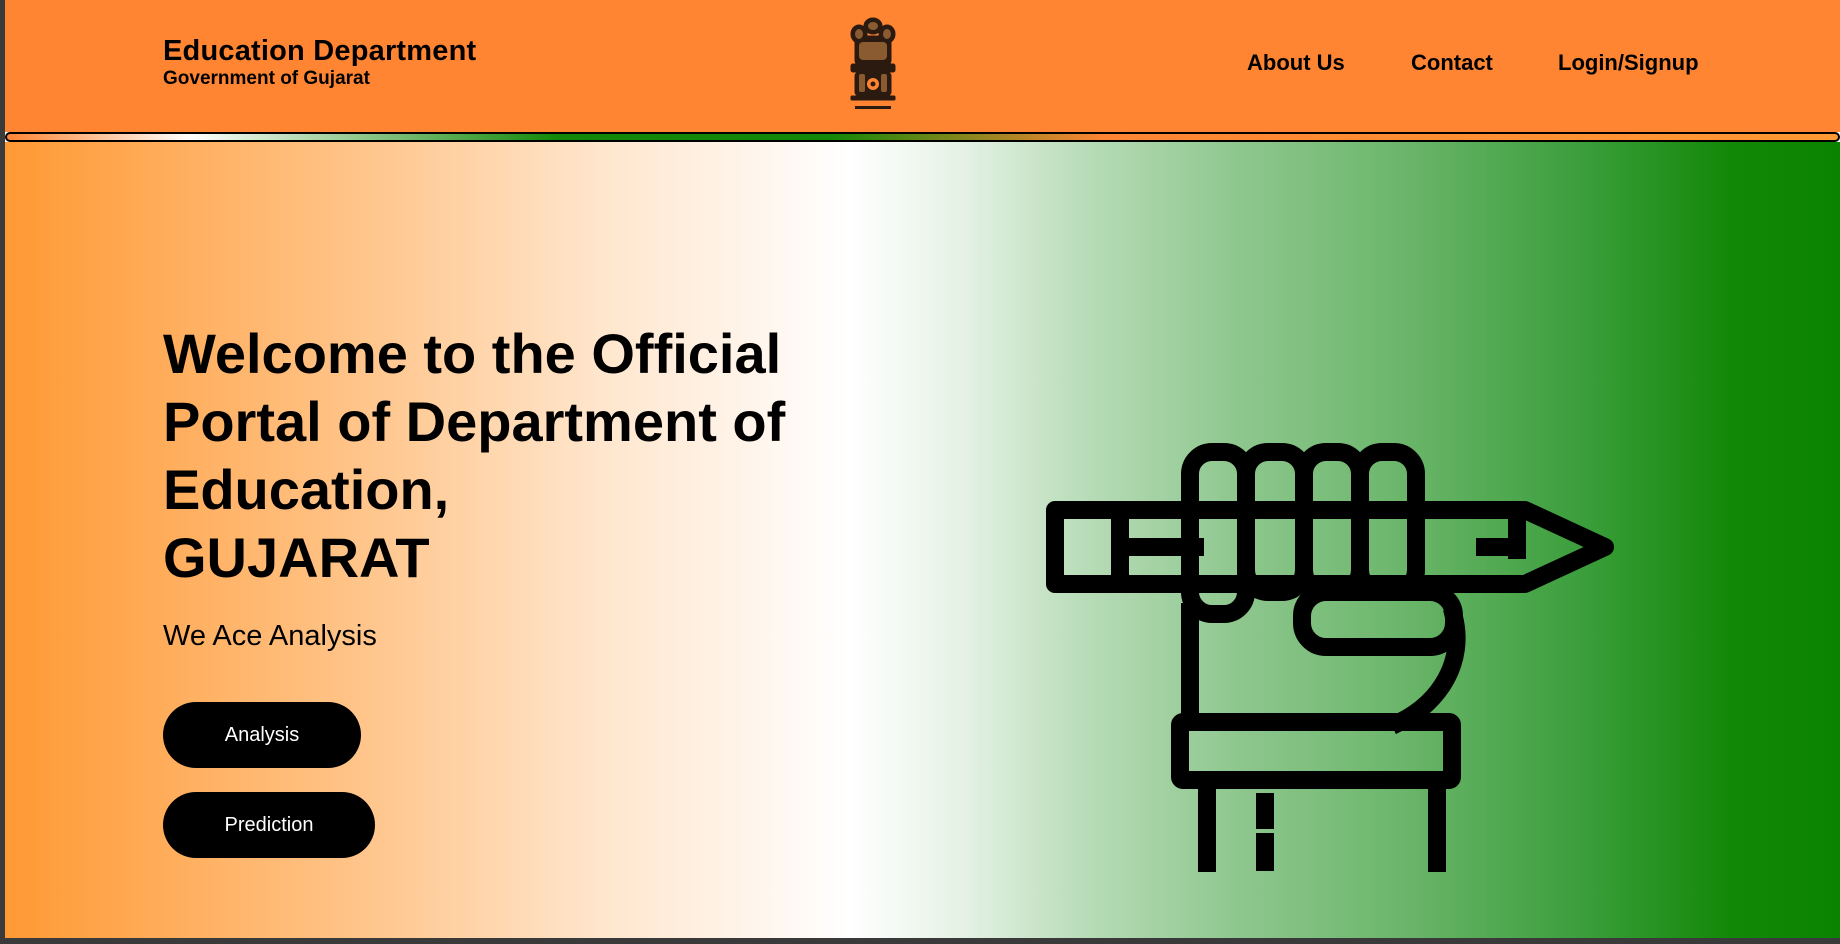  What do you see at coordinates (474, 421) in the screenshot?
I see `hero-title-line: Portal of Department of` at bounding box center [474, 421].